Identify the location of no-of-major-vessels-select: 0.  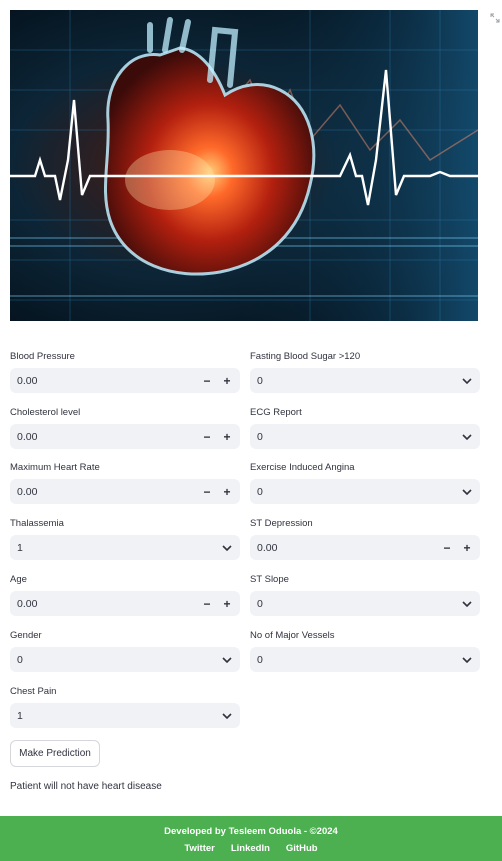
(365, 659).